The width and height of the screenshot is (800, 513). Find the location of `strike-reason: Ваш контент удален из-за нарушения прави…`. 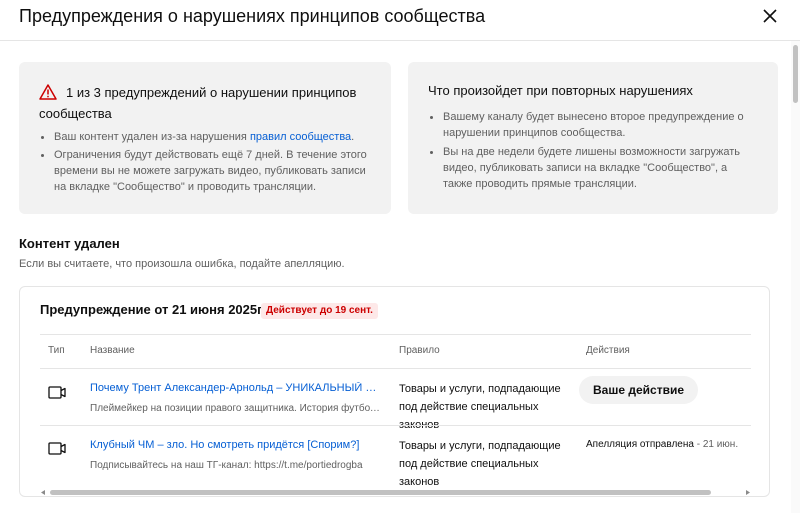

strike-reason: Ваш контент удален из-за нарушения прави… is located at coordinates (208, 137).